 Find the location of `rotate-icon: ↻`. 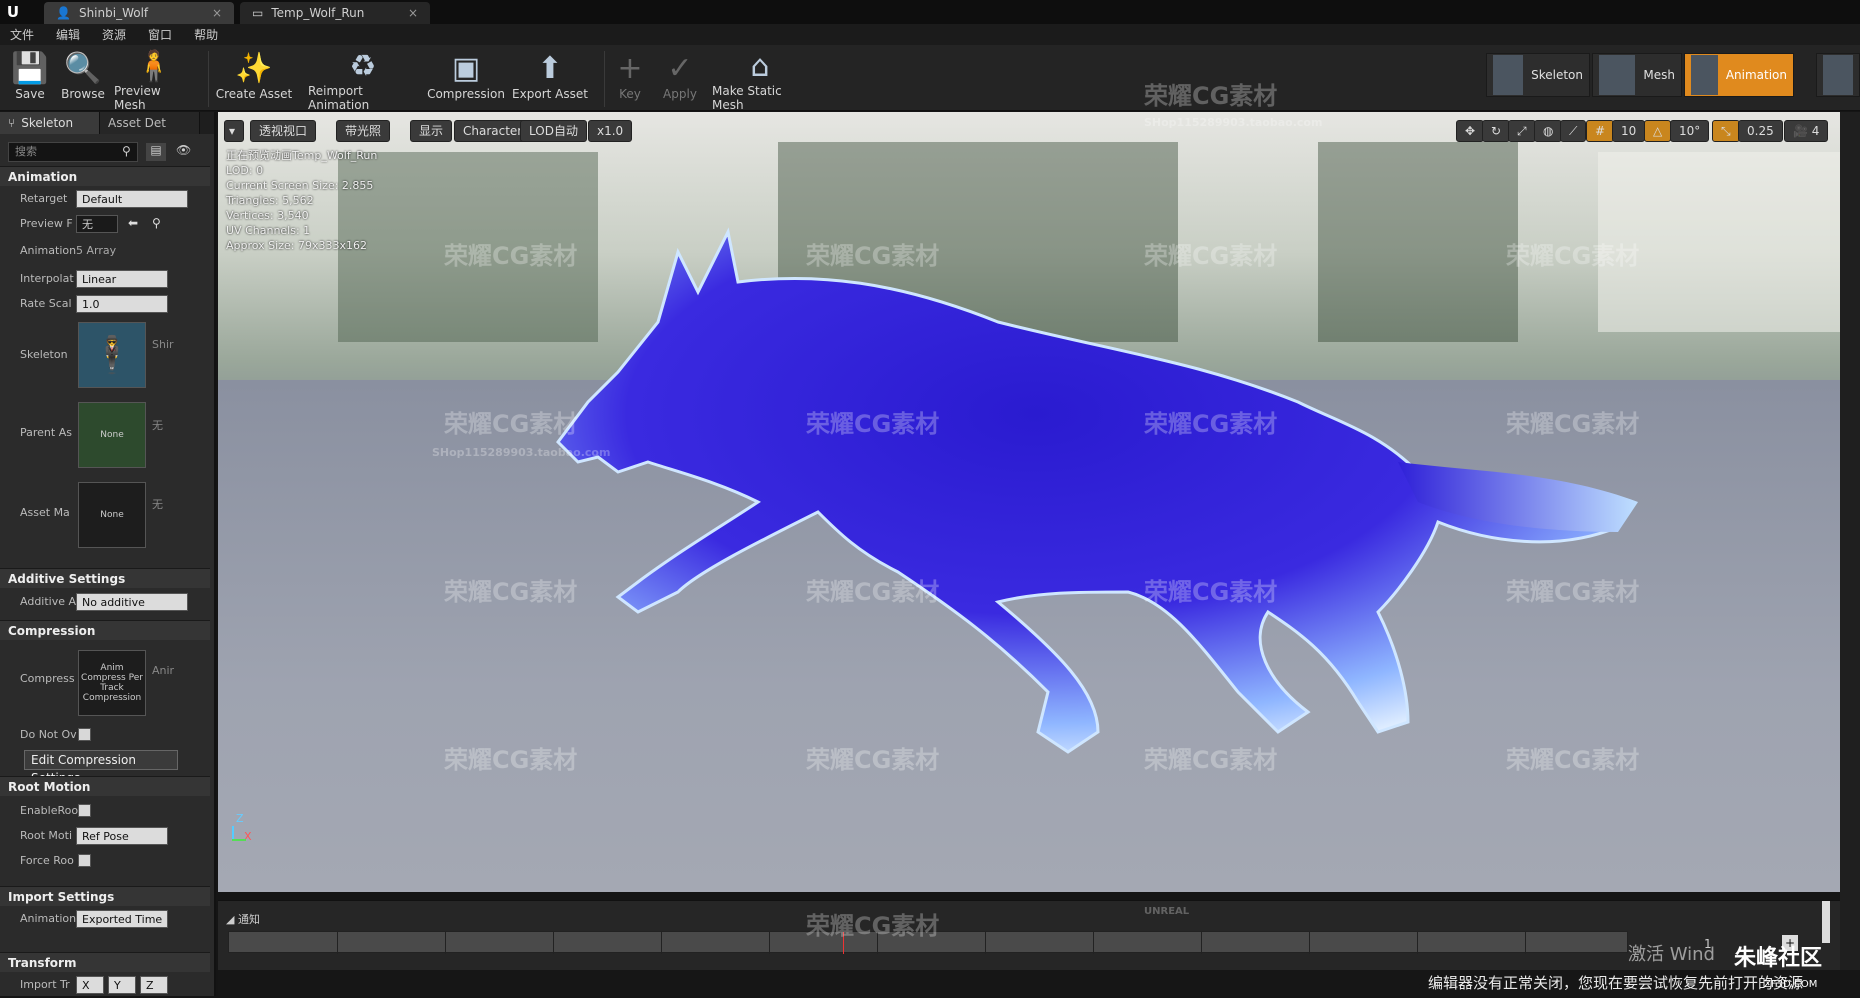

rotate-icon: ↻ is located at coordinates (1496, 131).